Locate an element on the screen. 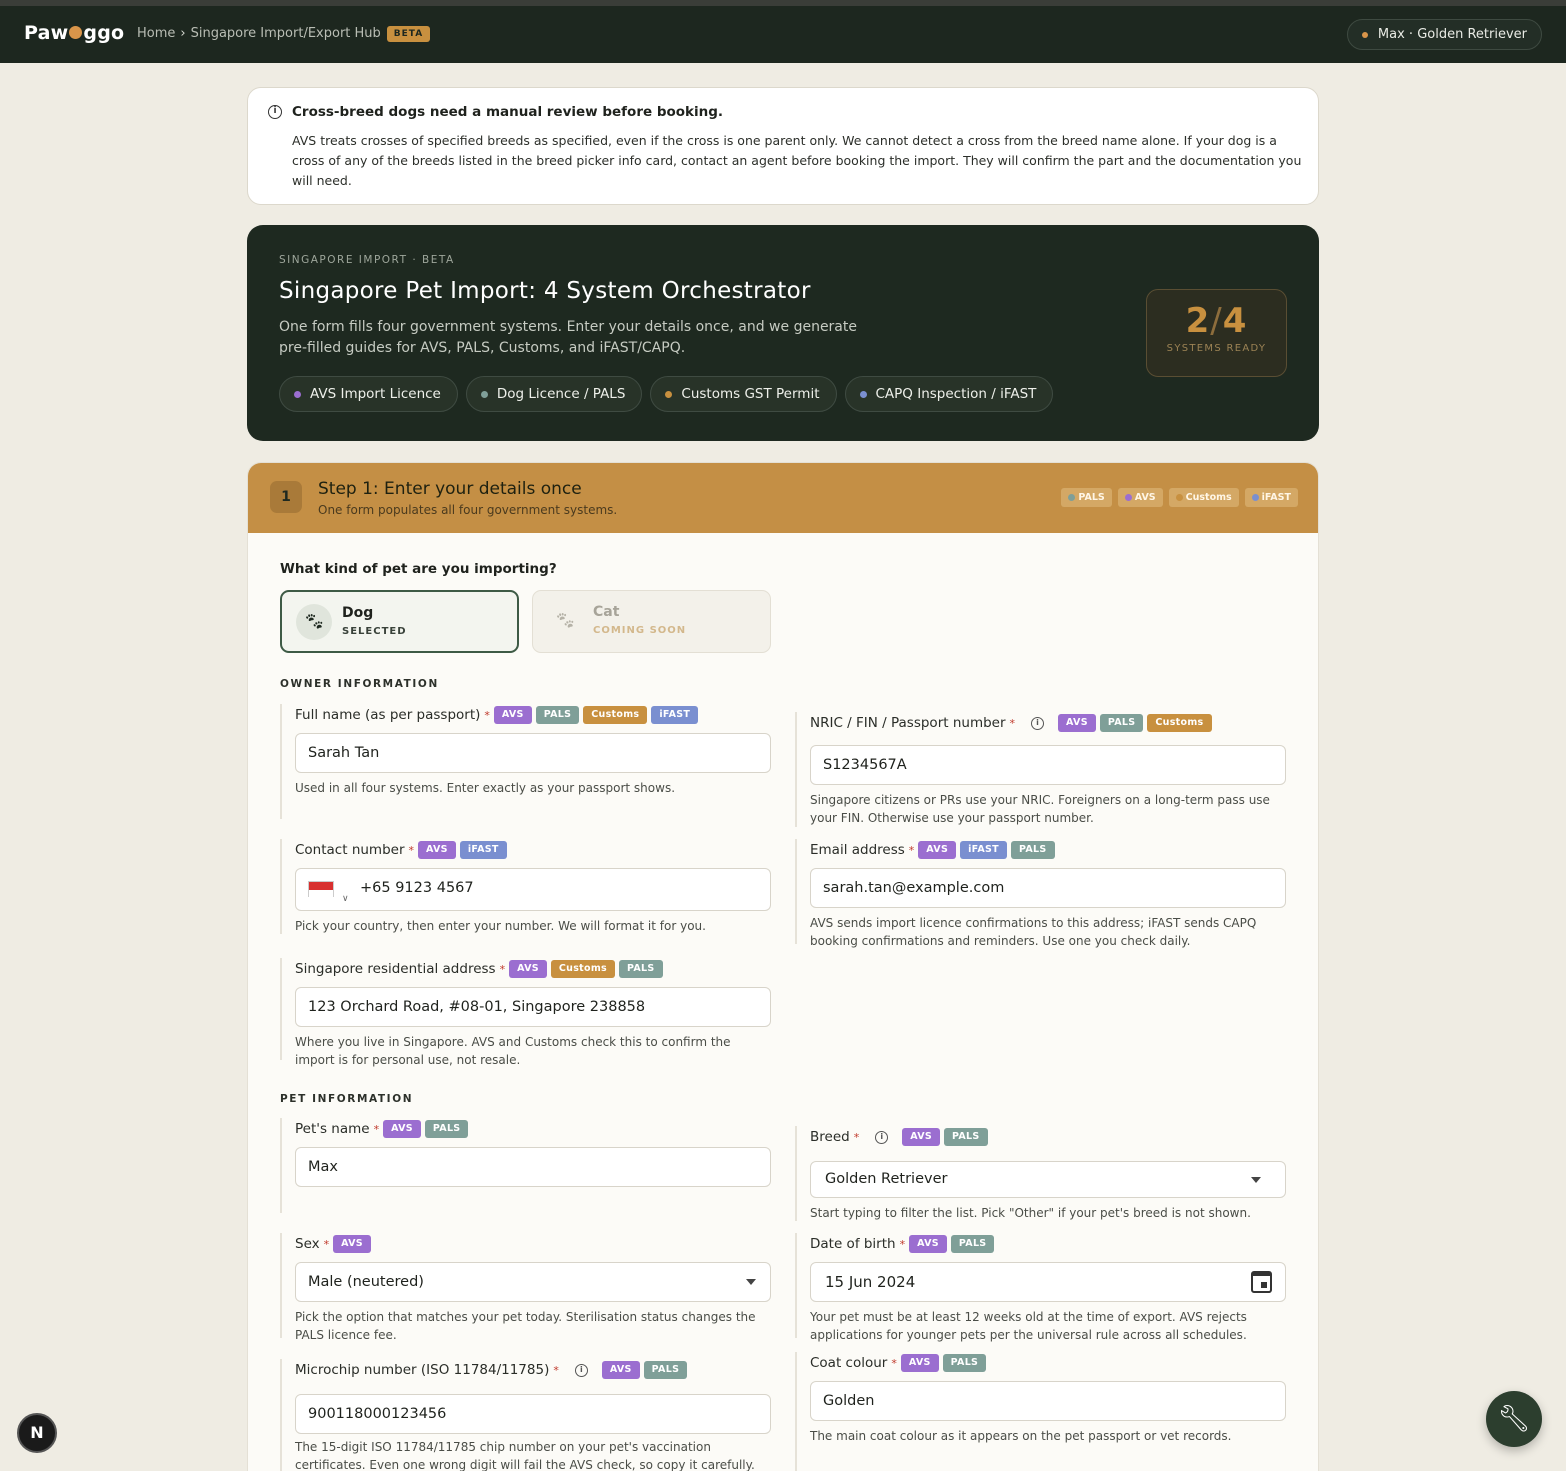 The image size is (1566, 1471). pet-information-heading: PET INFORMATION is located at coordinates (347, 1099).